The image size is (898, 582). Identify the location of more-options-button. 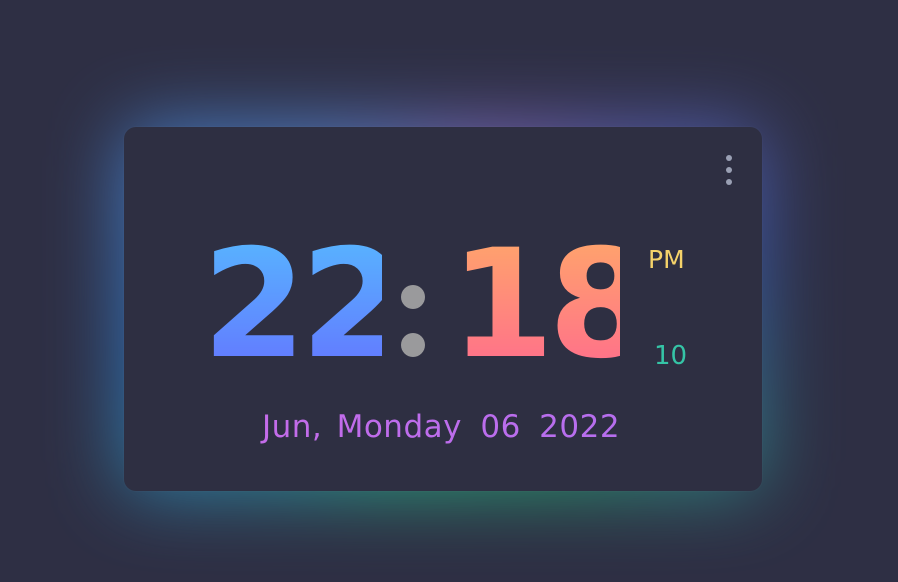
(729, 170).